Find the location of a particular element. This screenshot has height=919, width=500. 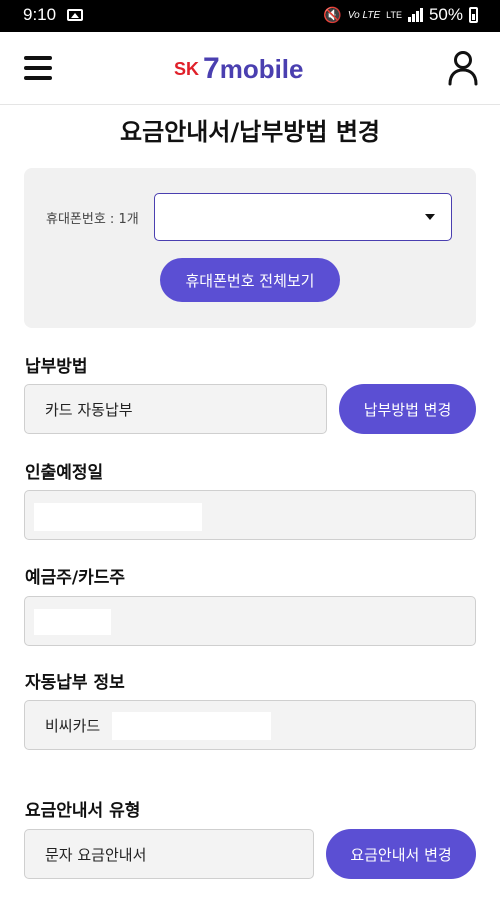

phone-number-label: 휴대폰번호 : 1개 is located at coordinates (92, 219).